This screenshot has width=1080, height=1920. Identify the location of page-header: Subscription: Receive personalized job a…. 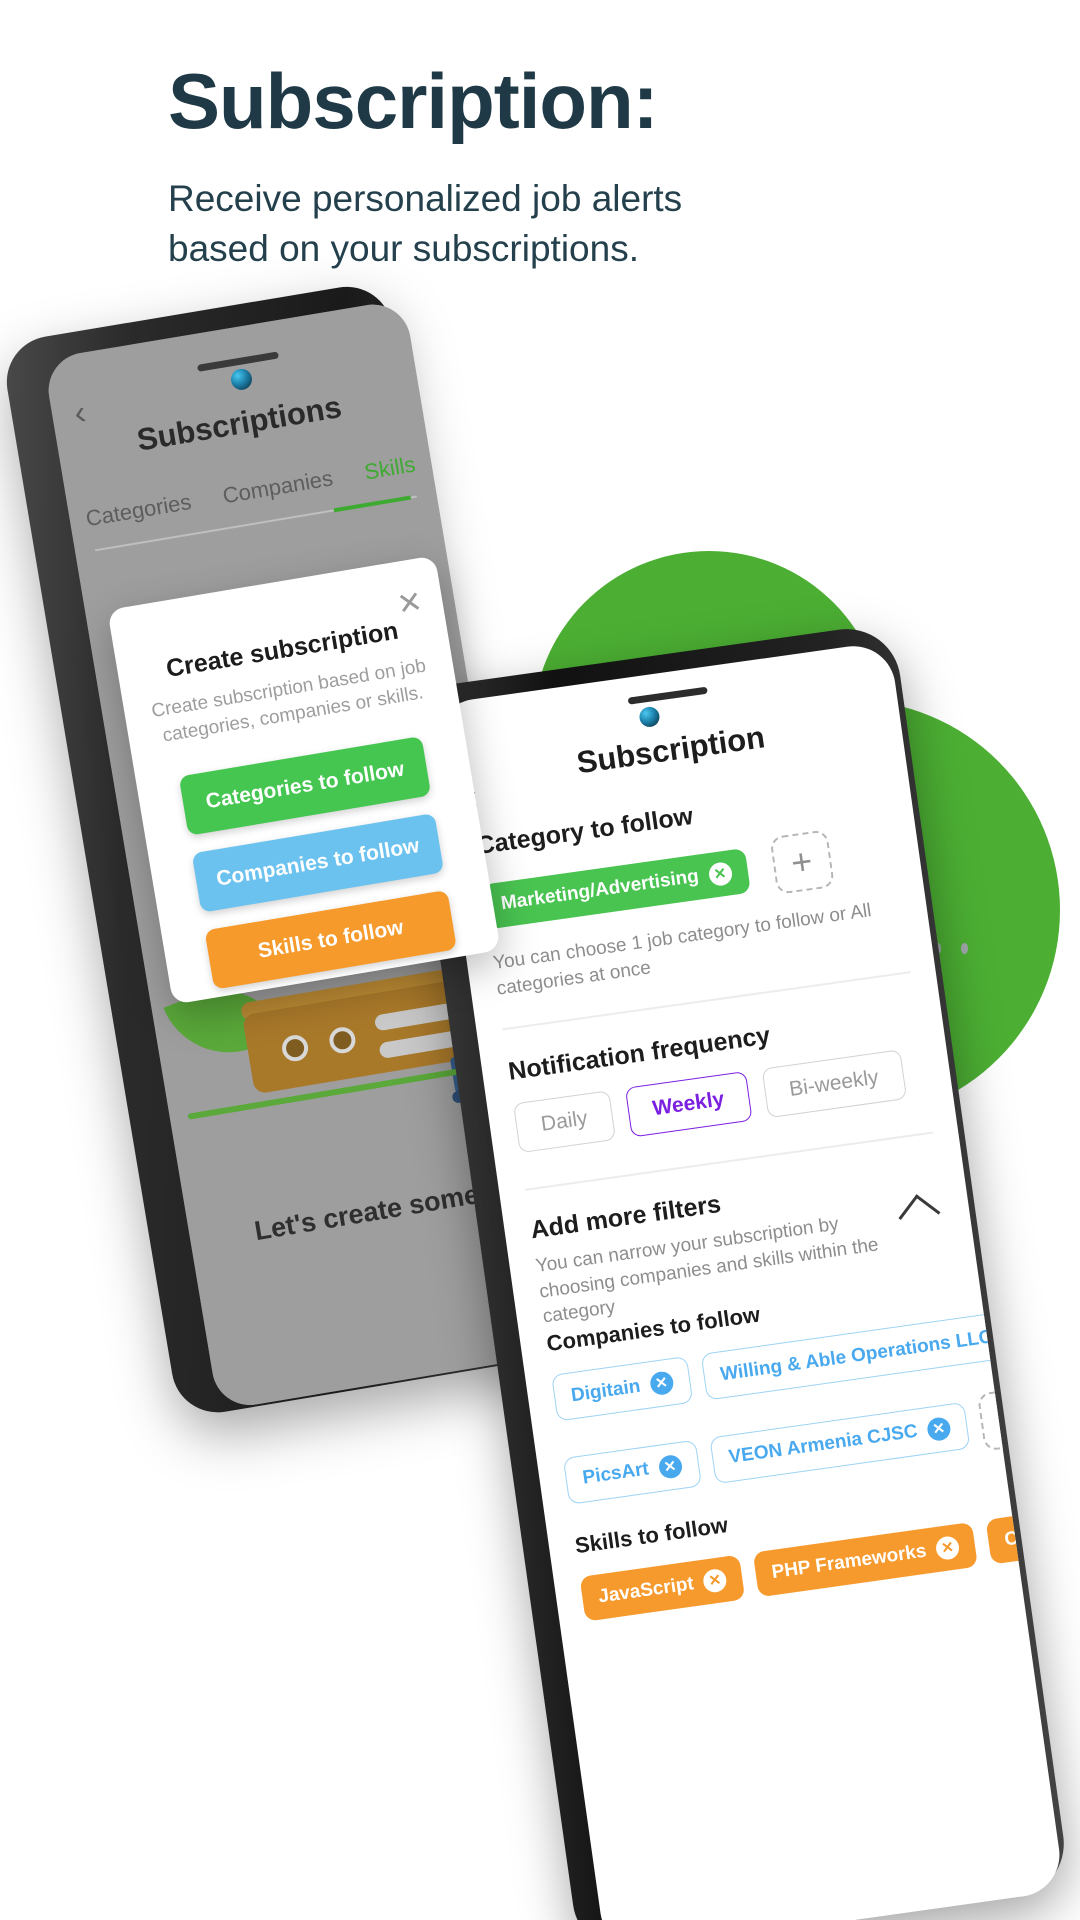
(540, 137).